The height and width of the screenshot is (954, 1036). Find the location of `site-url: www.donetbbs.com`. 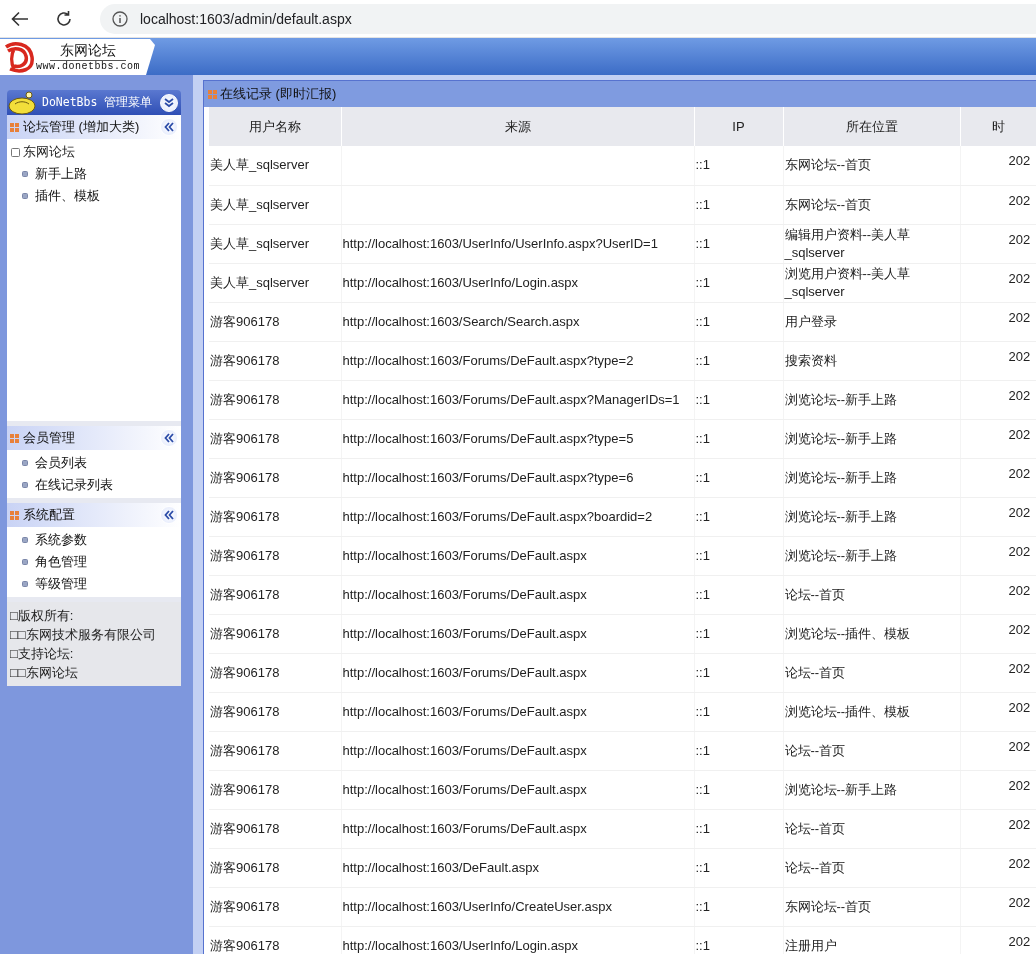

site-url: www.donetbbs.com is located at coordinates (88, 66).